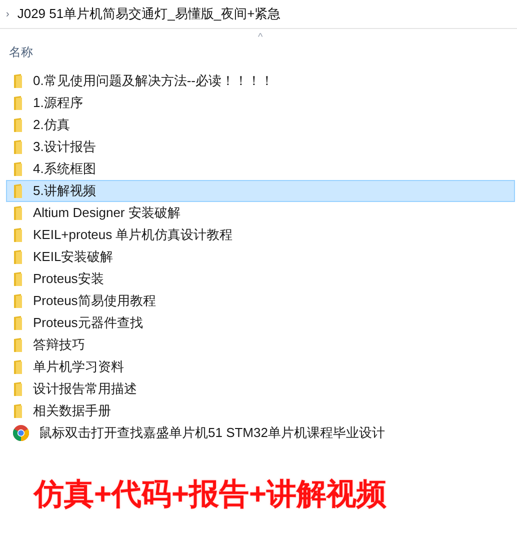 This screenshot has width=517, height=555. Describe the element at coordinates (260, 191) in the screenshot. I see `file-row: 5.讲解视频` at that location.